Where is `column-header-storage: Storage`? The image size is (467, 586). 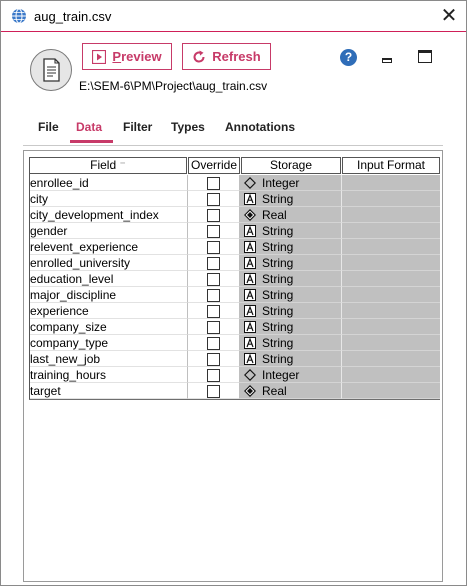 column-header-storage: Storage is located at coordinates (291, 165).